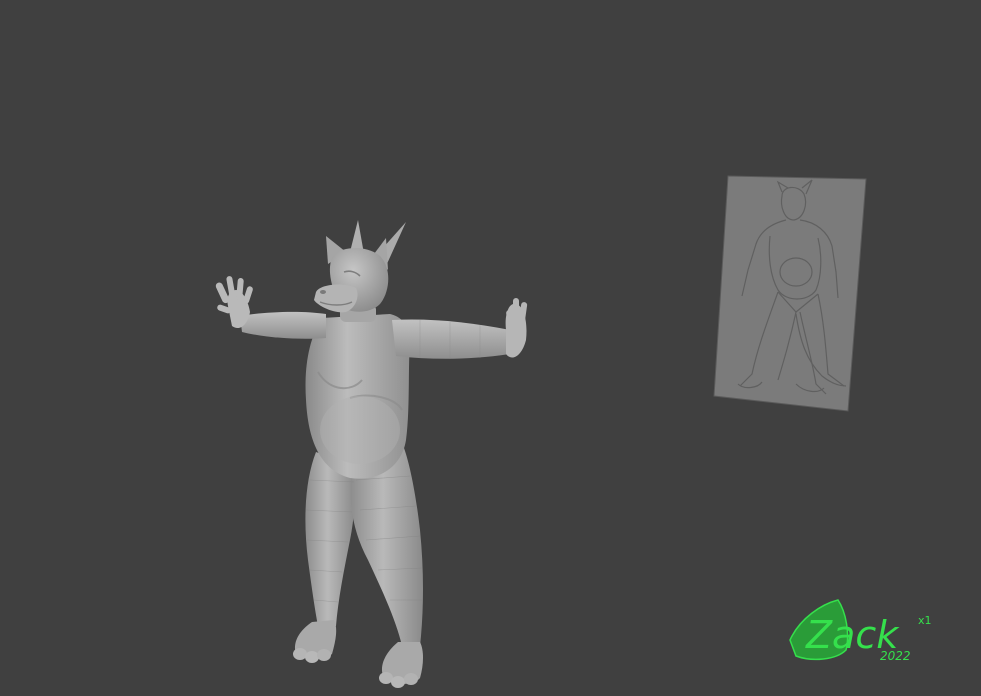 This screenshot has height=696, width=981. What do you see at coordinates (315, 641) in the screenshot?
I see `left-foot` at bounding box center [315, 641].